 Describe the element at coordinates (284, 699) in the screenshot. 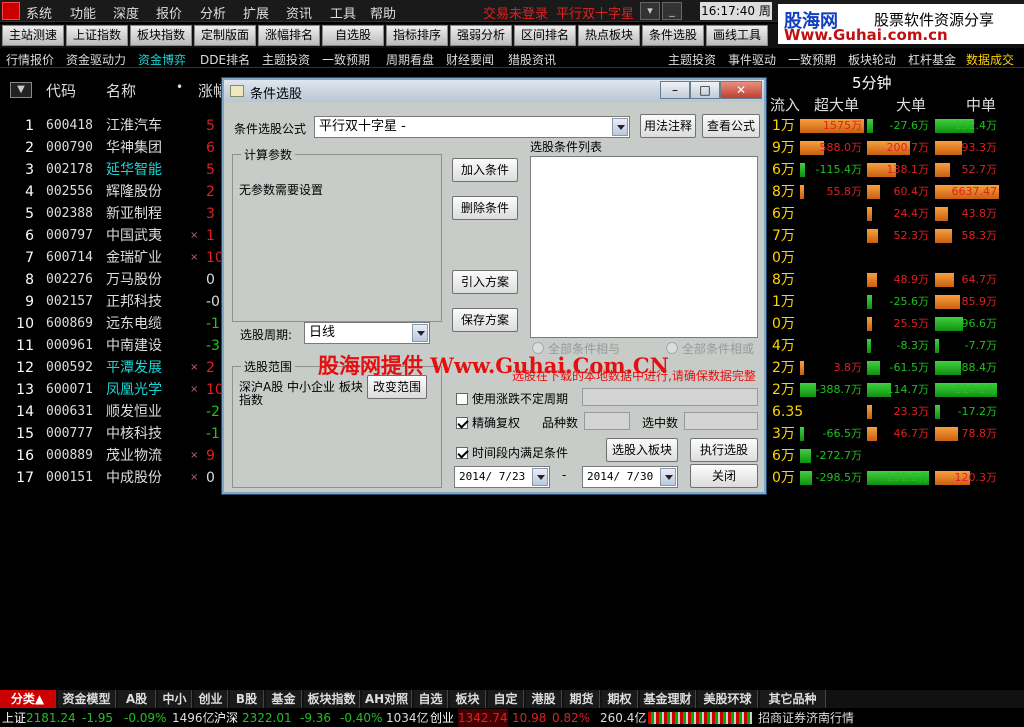

I see `bottom-tab: 基金` at that location.